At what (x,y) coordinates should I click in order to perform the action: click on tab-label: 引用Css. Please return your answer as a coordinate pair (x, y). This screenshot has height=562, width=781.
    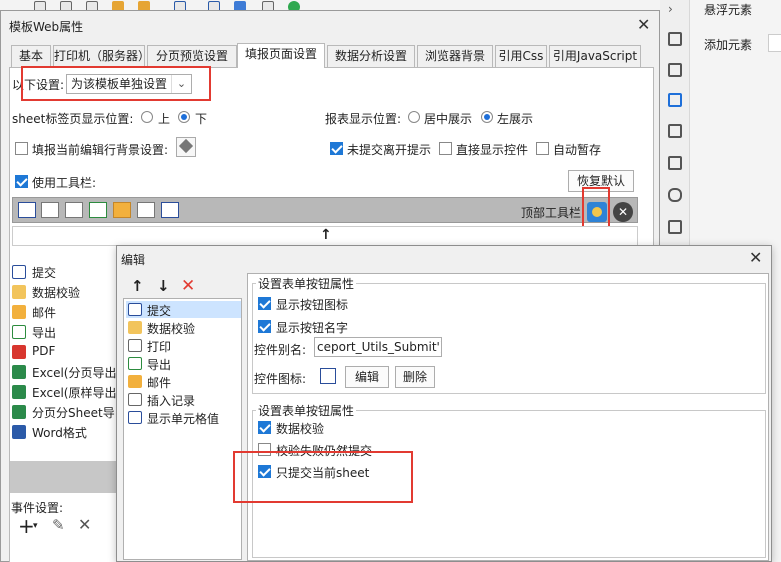
    Looking at the image, I should click on (521, 56).